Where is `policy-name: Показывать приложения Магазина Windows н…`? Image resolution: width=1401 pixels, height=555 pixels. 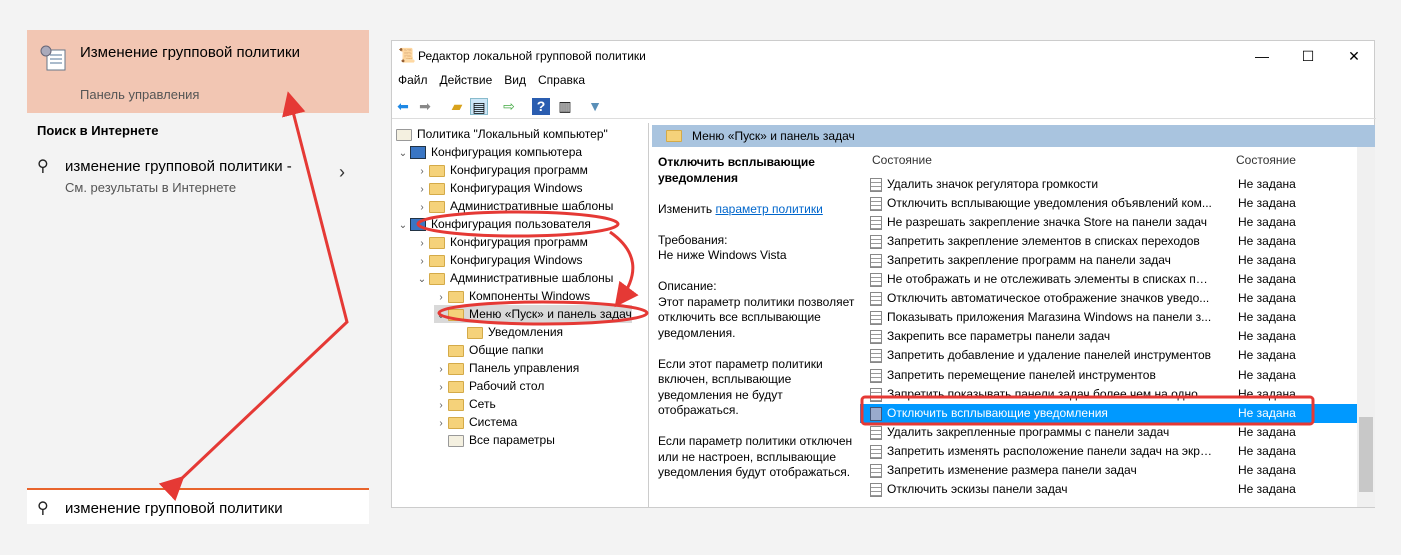 policy-name: Показывать приложения Магазина Windows н… is located at coordinates (1049, 317).